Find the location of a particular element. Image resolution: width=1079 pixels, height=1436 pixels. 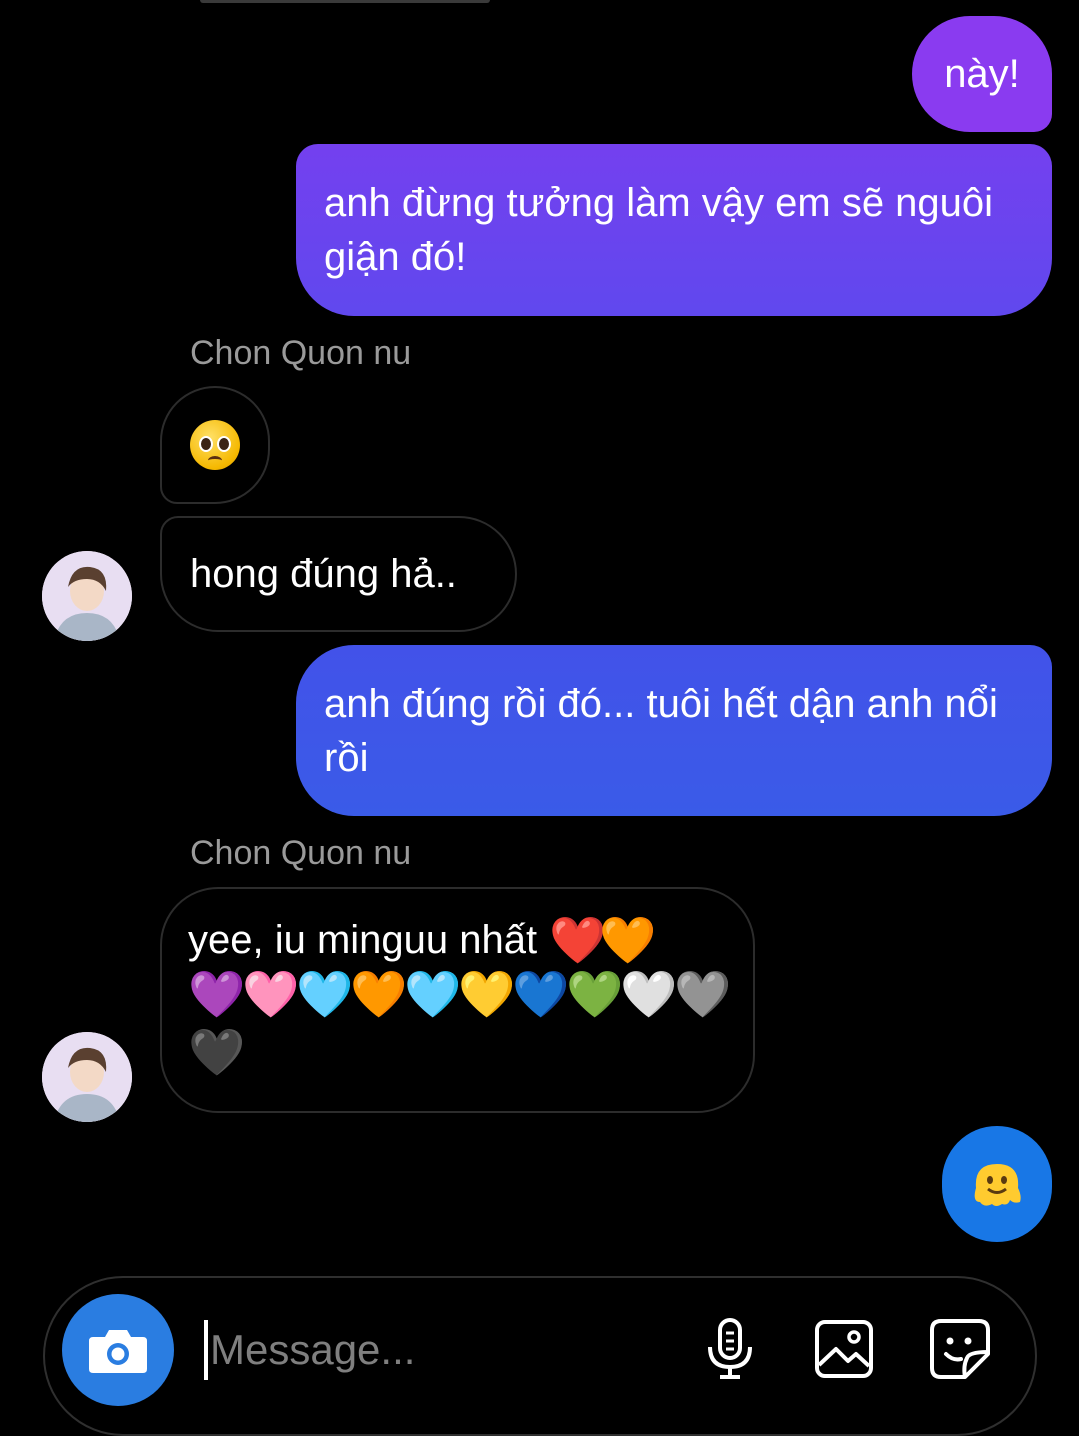

heart-emoji: 🩶 is located at coordinates (703, 994).